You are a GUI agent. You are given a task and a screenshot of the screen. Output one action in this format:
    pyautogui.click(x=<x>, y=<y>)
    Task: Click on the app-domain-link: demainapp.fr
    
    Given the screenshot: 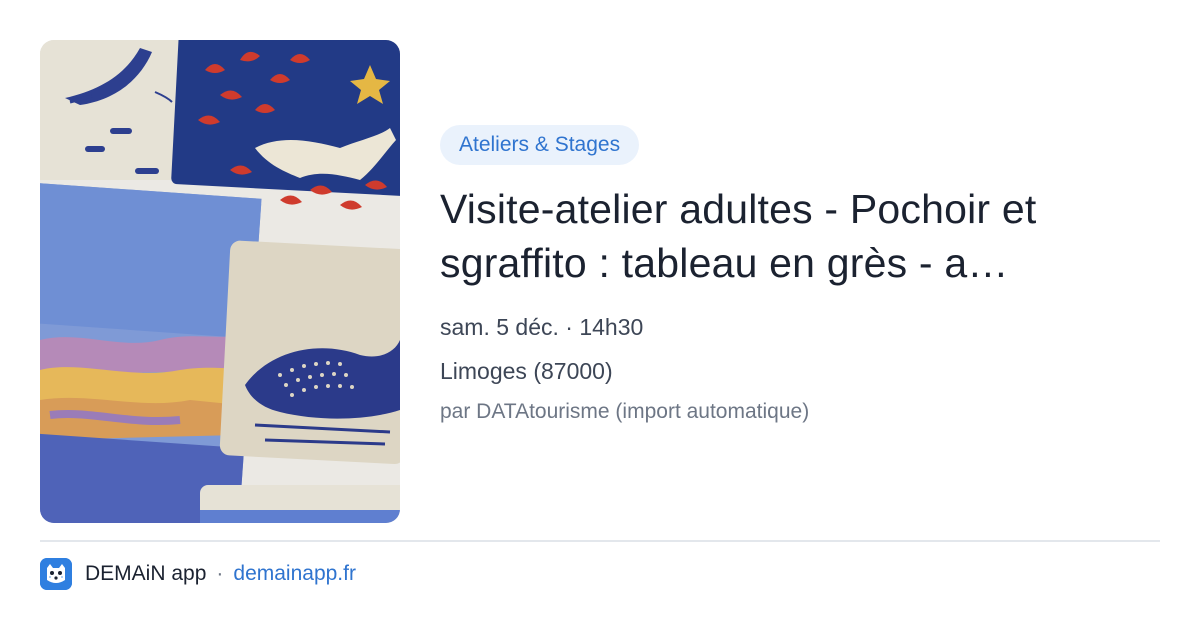 What is the action you would take?
    pyautogui.click(x=294, y=574)
    